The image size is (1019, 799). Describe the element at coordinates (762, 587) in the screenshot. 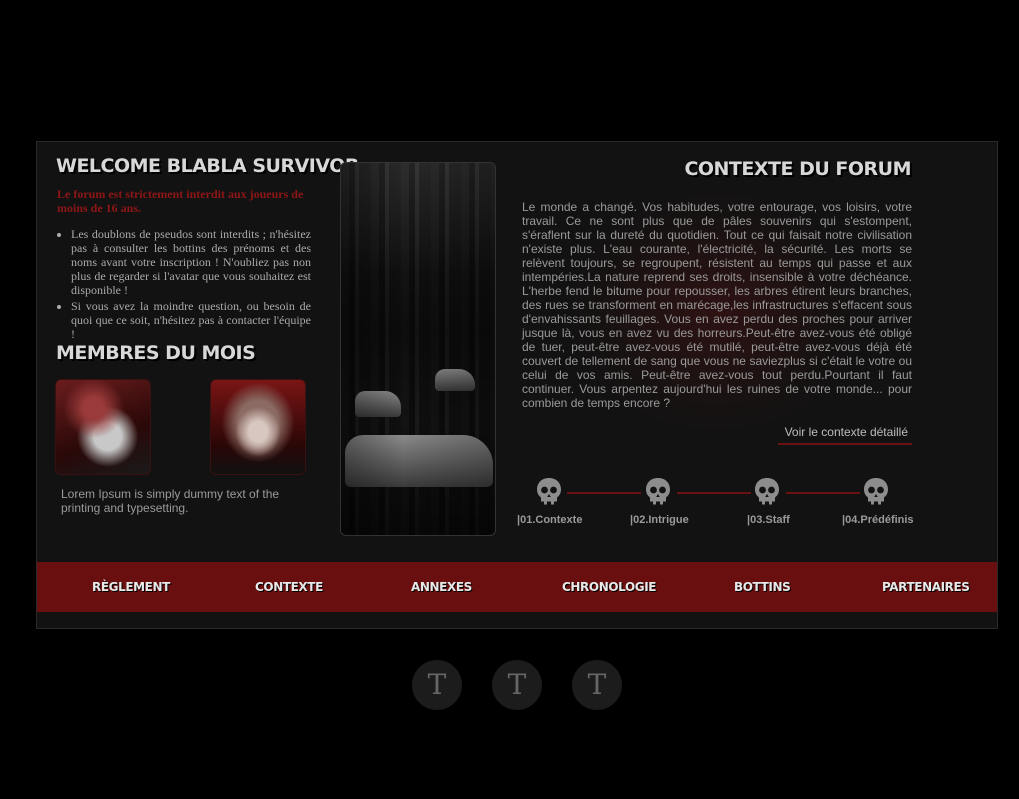

I see `nav-item-bottins: BOTTINS` at that location.